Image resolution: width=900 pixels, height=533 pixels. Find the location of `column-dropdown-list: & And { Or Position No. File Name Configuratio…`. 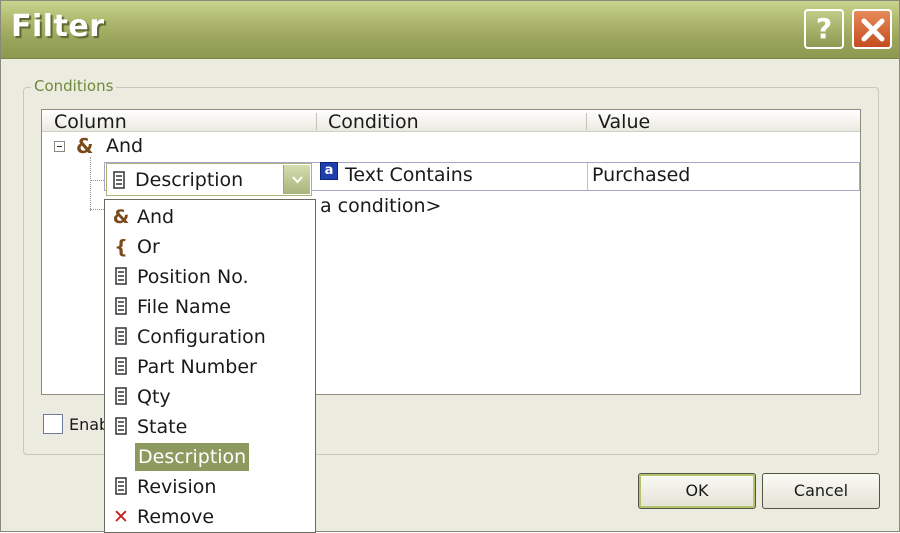

column-dropdown-list: & And { Or Position No. File Name Configuratio… is located at coordinates (210, 366).